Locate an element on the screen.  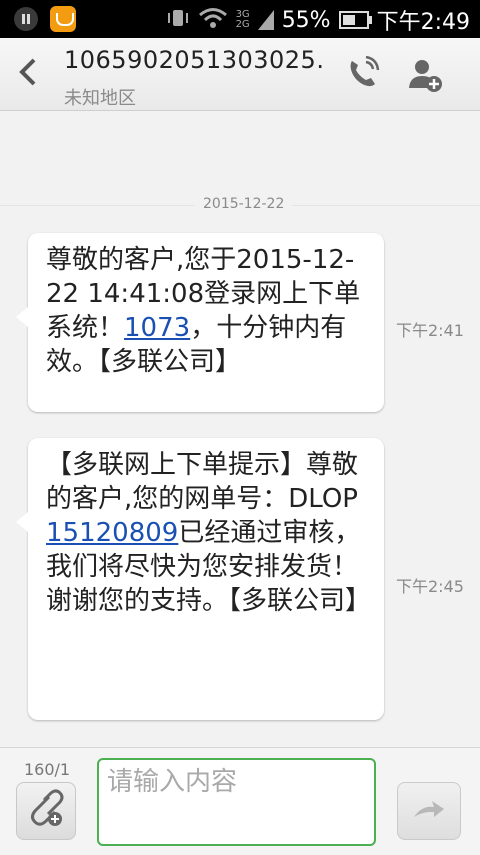
status-right: 3G 2G 55% 下午2:49 is located at coordinates (318, 20).